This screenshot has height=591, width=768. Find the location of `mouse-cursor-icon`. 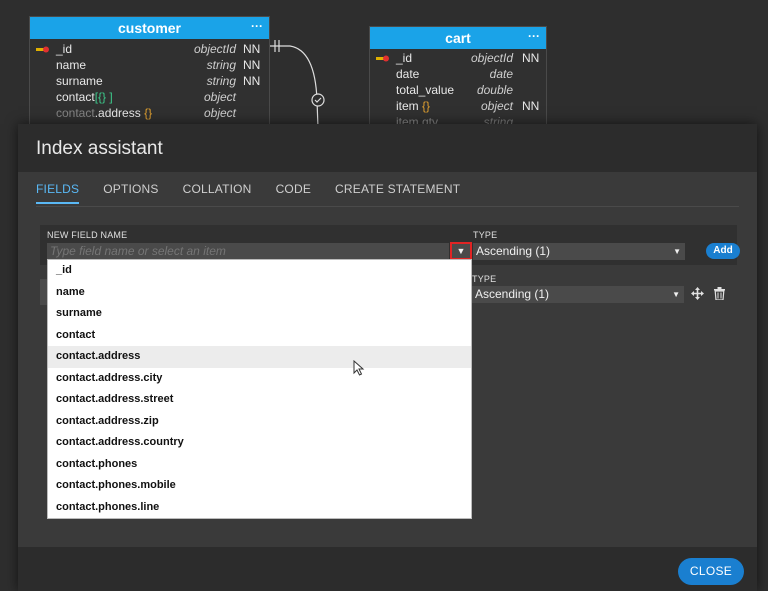

mouse-cursor-icon is located at coordinates (359, 368).